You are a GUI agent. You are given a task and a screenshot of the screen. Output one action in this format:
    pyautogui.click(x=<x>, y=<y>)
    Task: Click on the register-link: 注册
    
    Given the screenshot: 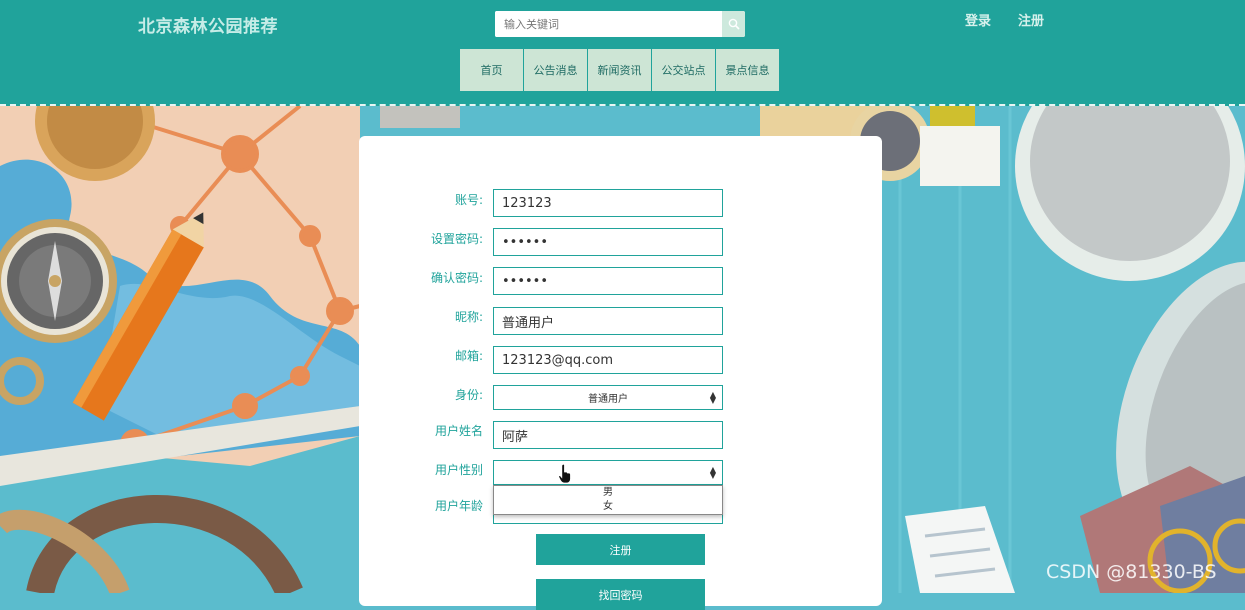 What is the action you would take?
    pyautogui.click(x=1031, y=19)
    